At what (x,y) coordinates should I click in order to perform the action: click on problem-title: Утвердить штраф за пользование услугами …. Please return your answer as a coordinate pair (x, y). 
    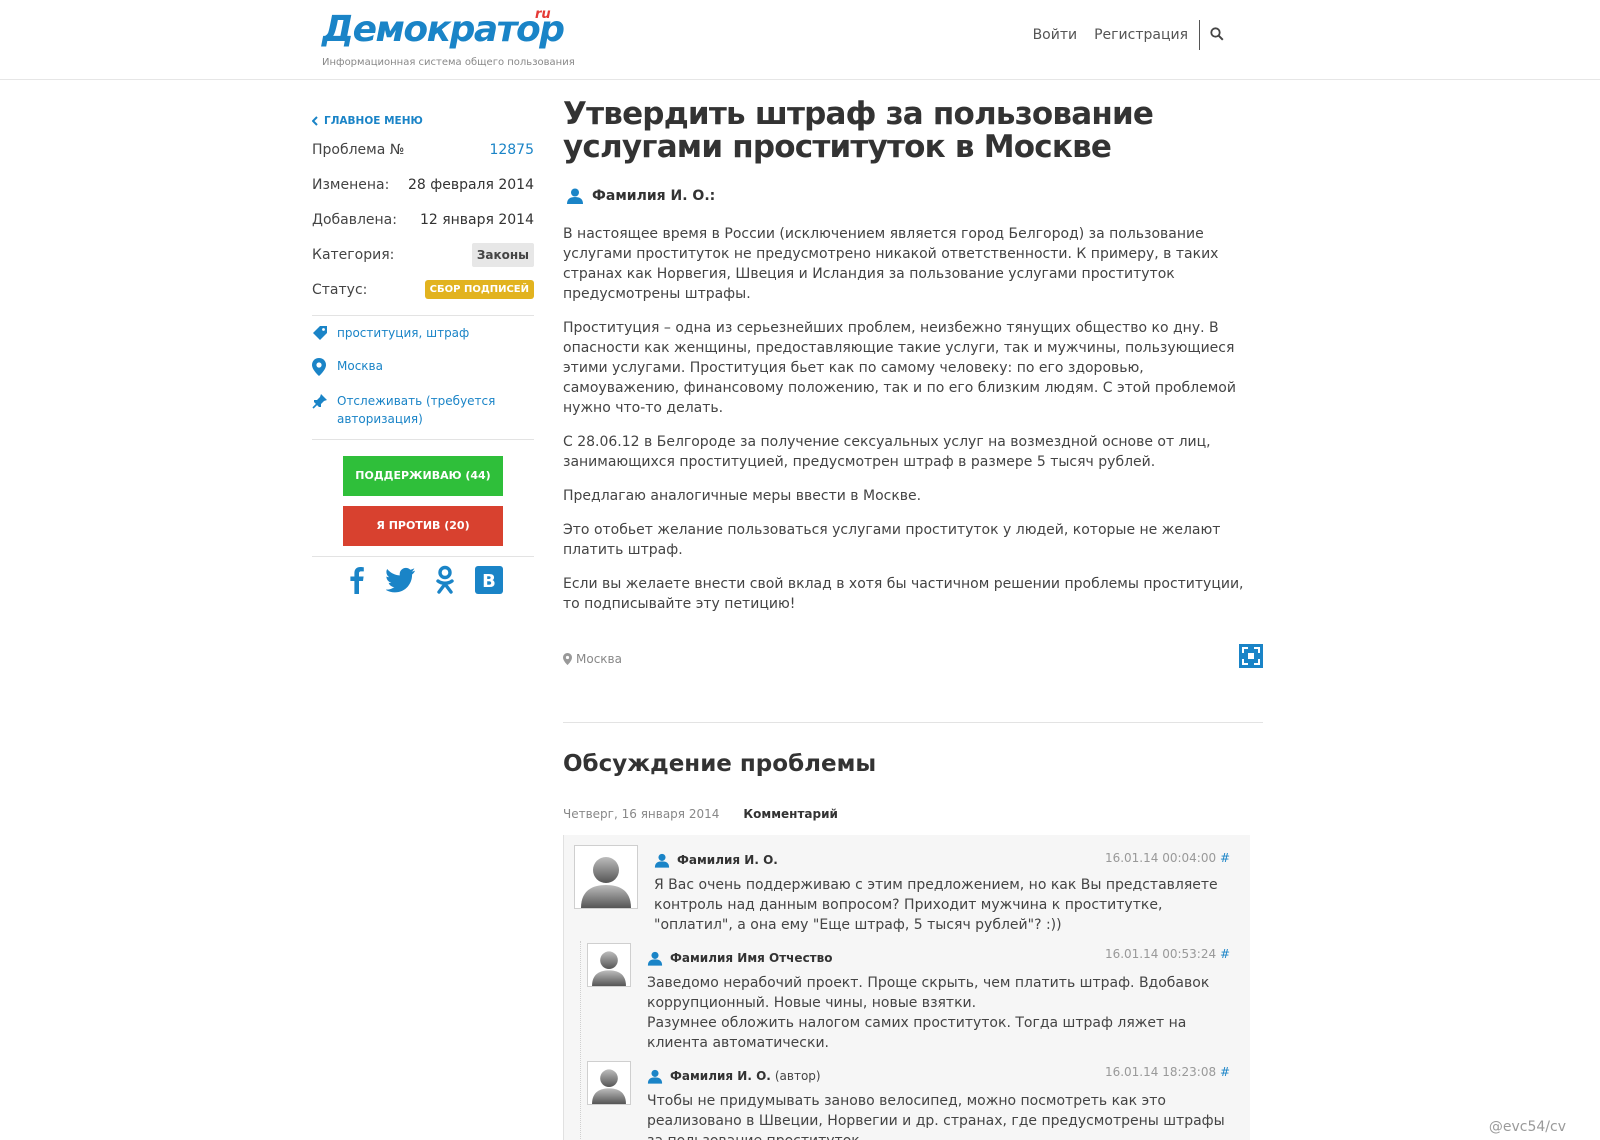
    Looking at the image, I should click on (858, 130).